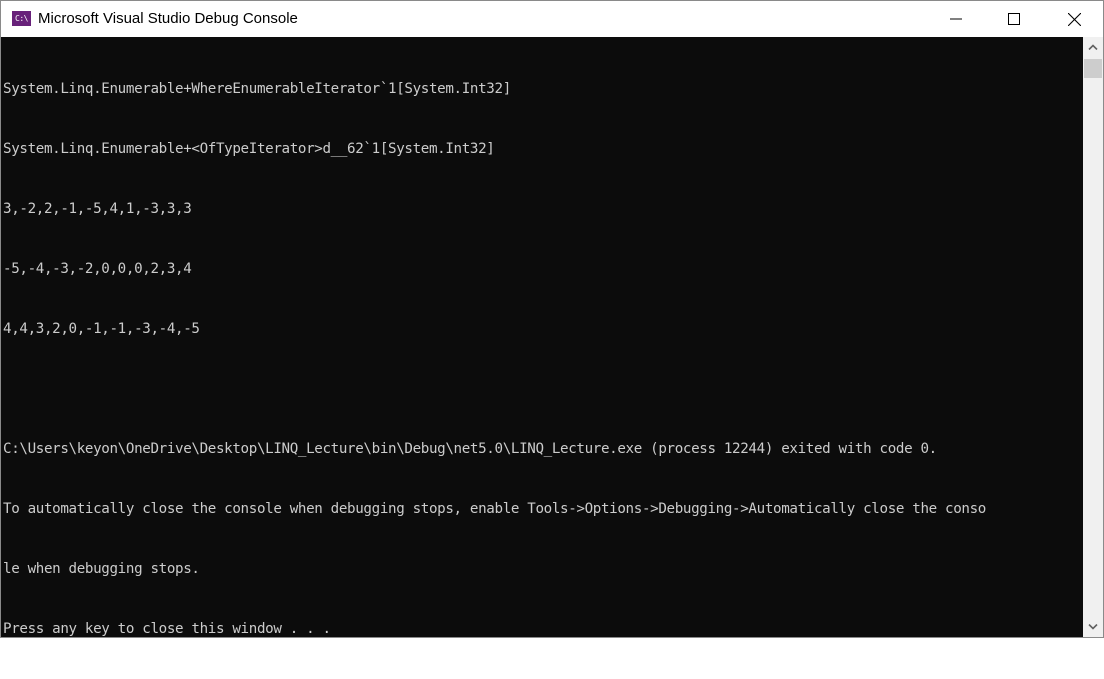 This screenshot has width=1104, height=679. Describe the element at coordinates (167, 629) in the screenshot. I see `console-line: Press any key to close this window . . .` at that location.